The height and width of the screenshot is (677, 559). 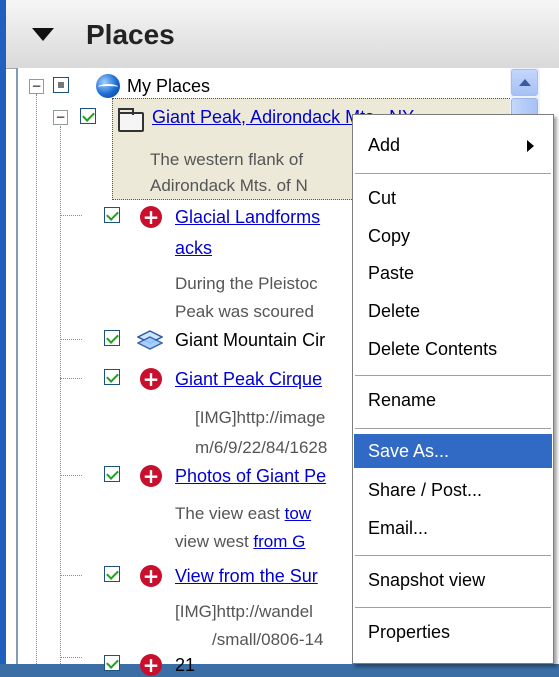 I want to click on layers-icon, so click(x=150, y=340).